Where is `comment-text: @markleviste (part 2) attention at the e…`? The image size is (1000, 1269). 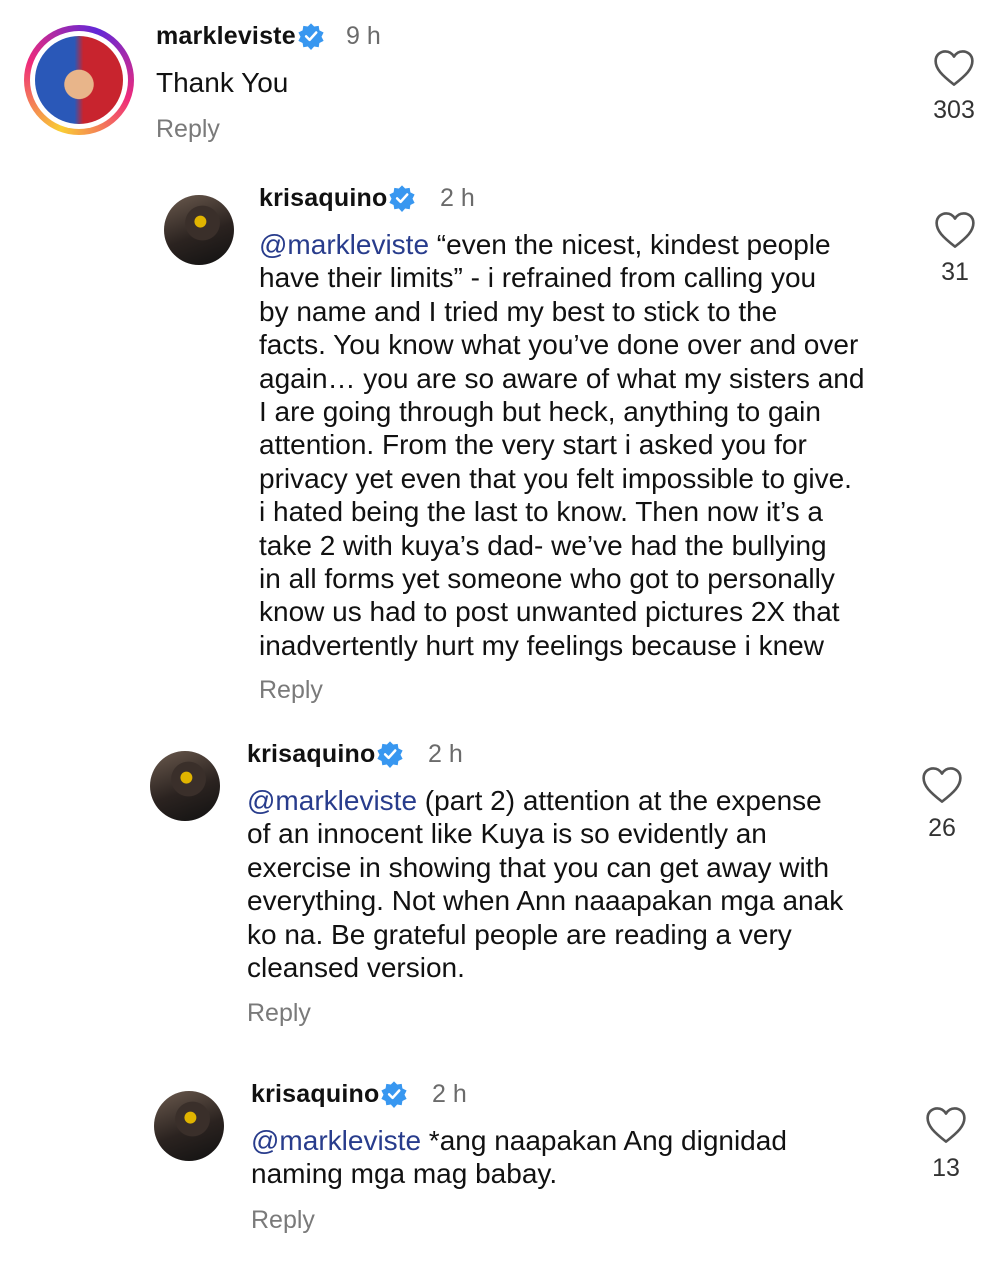 comment-text: @markleviste (part 2) attention at the e… is located at coordinates (567, 884).